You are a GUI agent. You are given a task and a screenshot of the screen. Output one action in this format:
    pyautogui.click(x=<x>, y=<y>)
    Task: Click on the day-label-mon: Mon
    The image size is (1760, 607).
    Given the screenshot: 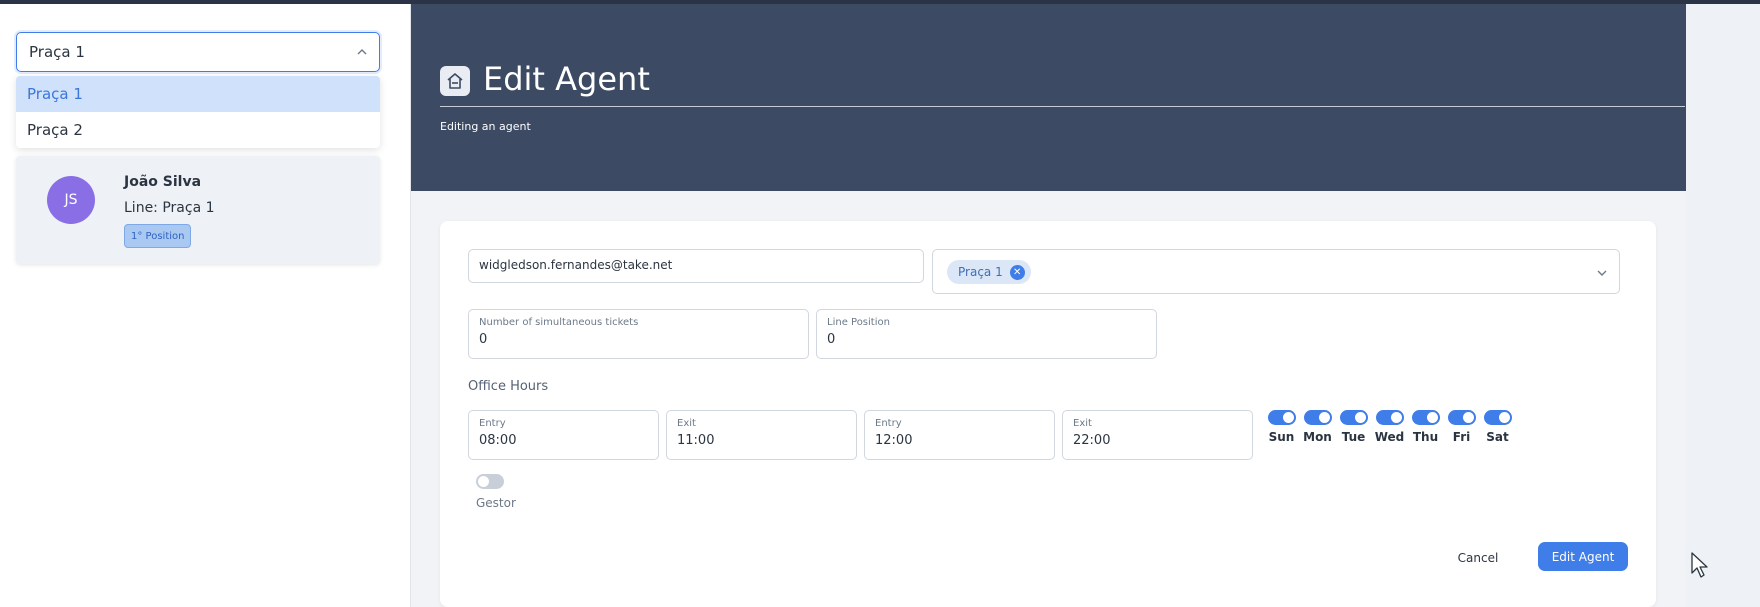 What is the action you would take?
    pyautogui.click(x=1317, y=437)
    